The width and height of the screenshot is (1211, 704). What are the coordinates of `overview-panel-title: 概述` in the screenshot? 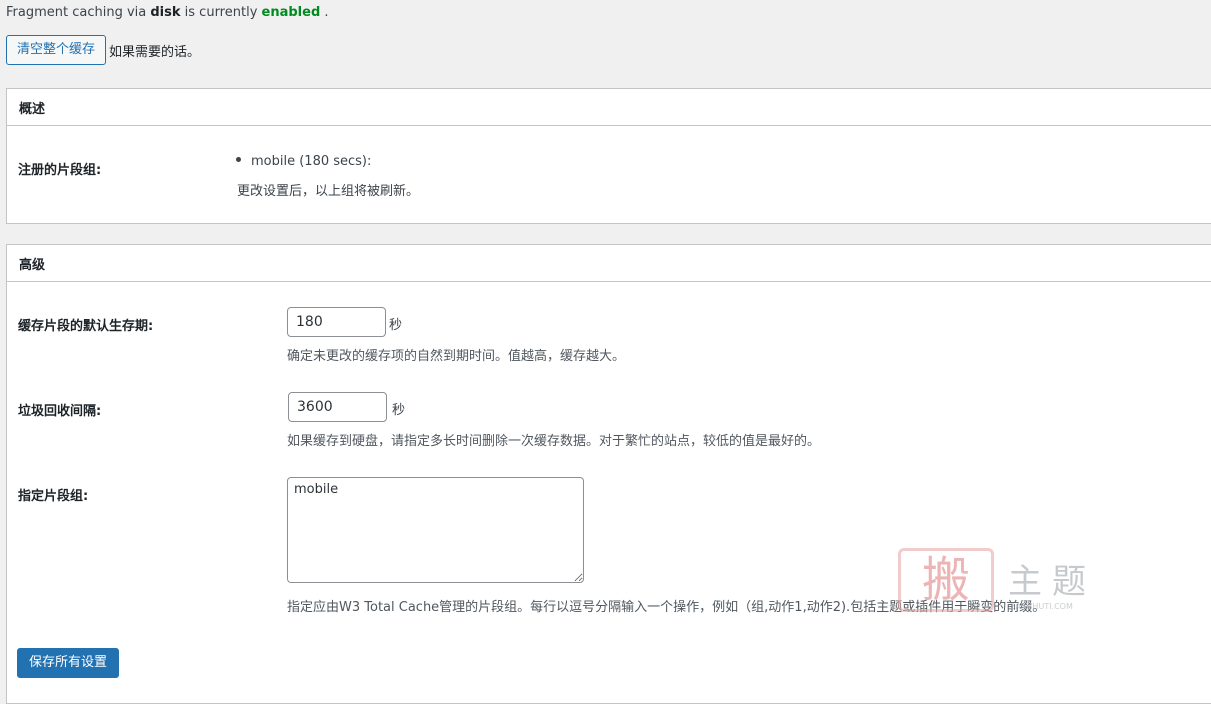 It's located at (609, 107).